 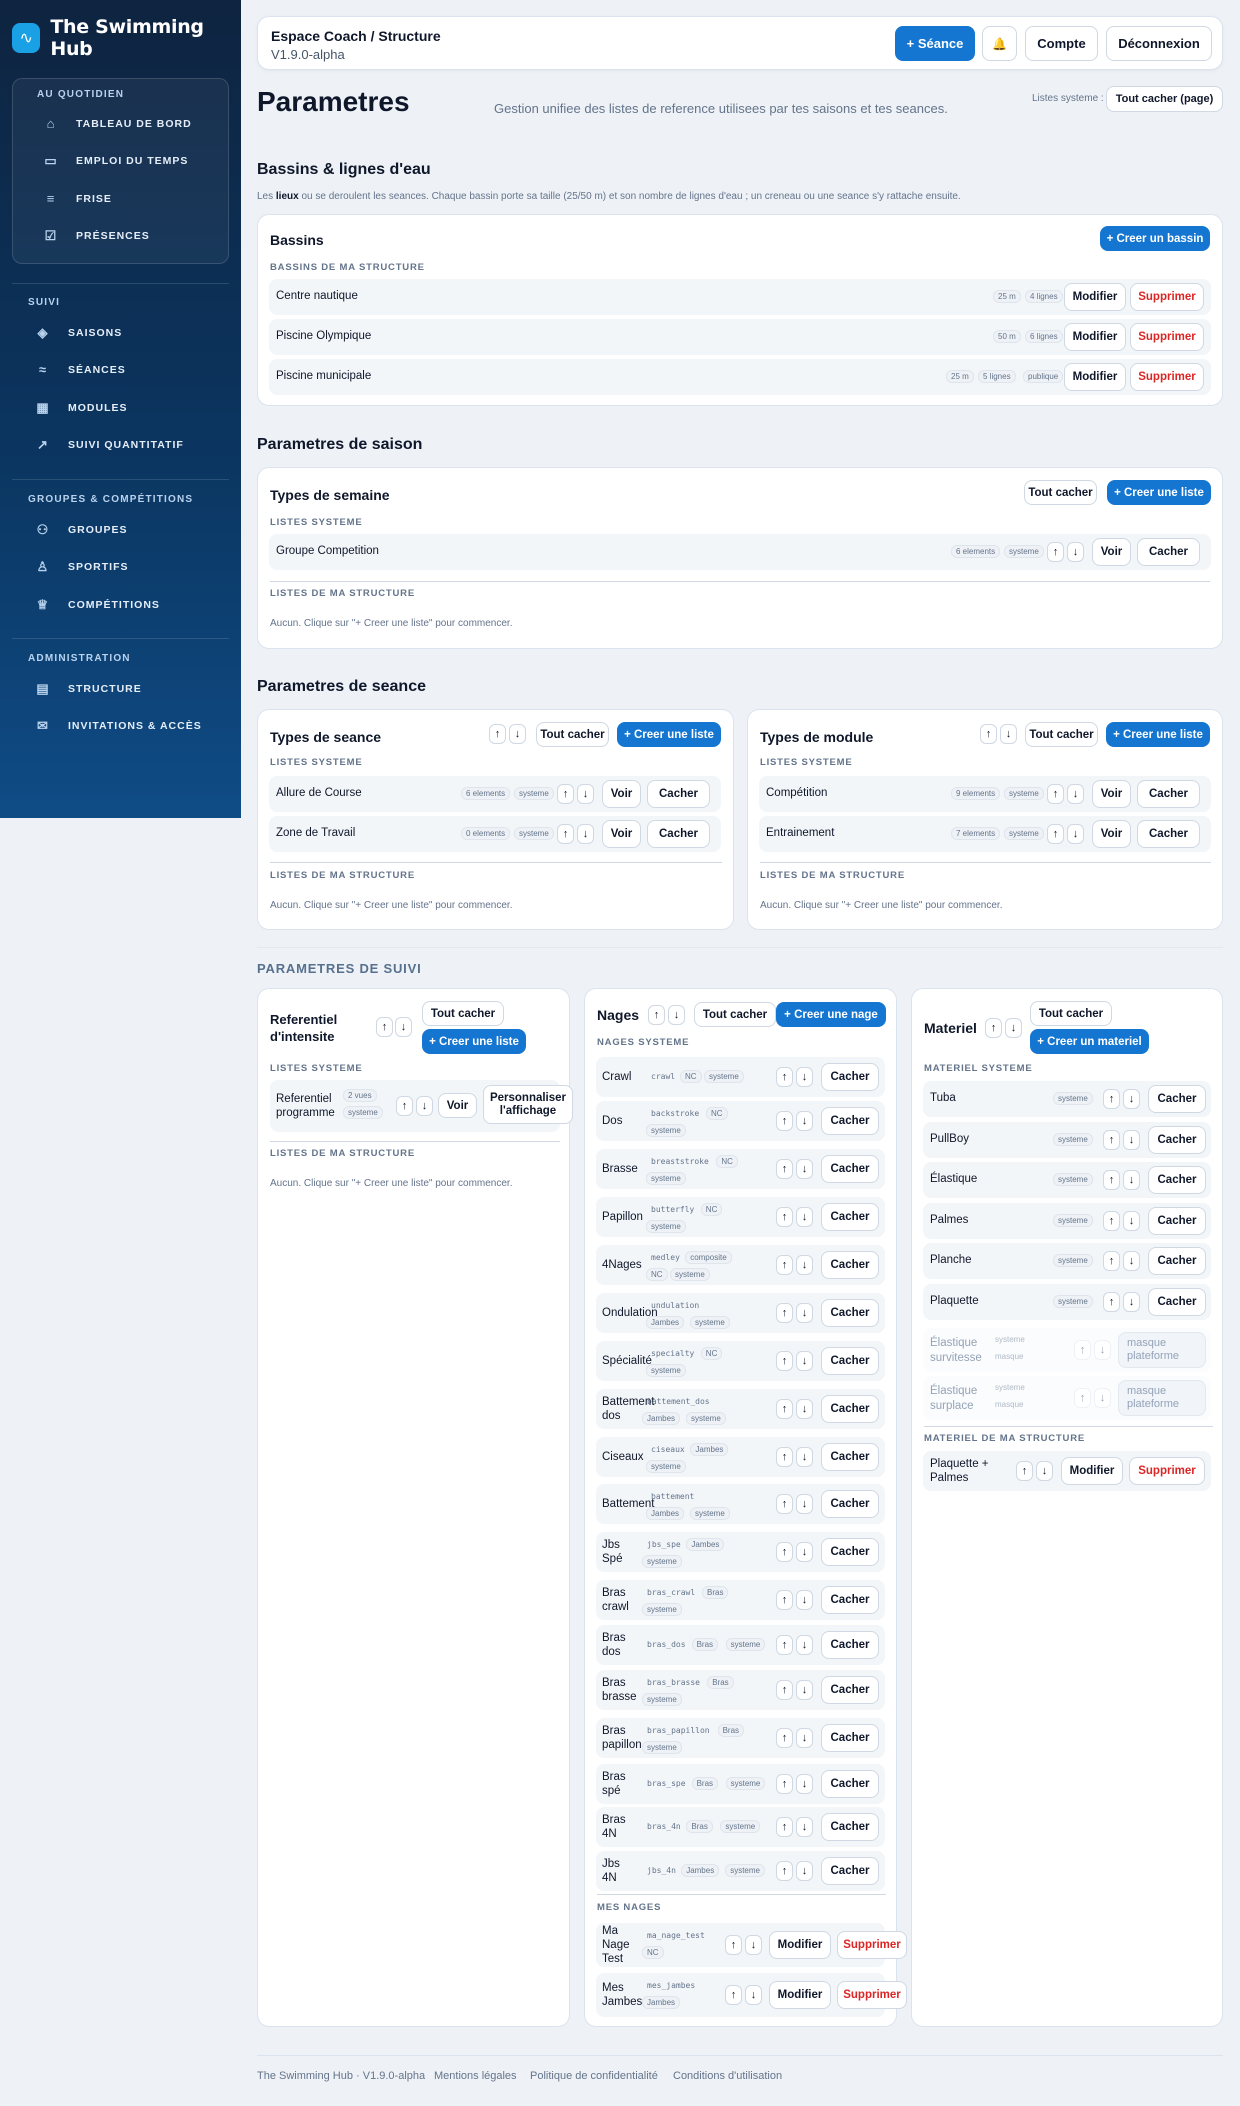 I want to click on hide-all-page-button: Tout cacher (page), so click(x=1164, y=99).